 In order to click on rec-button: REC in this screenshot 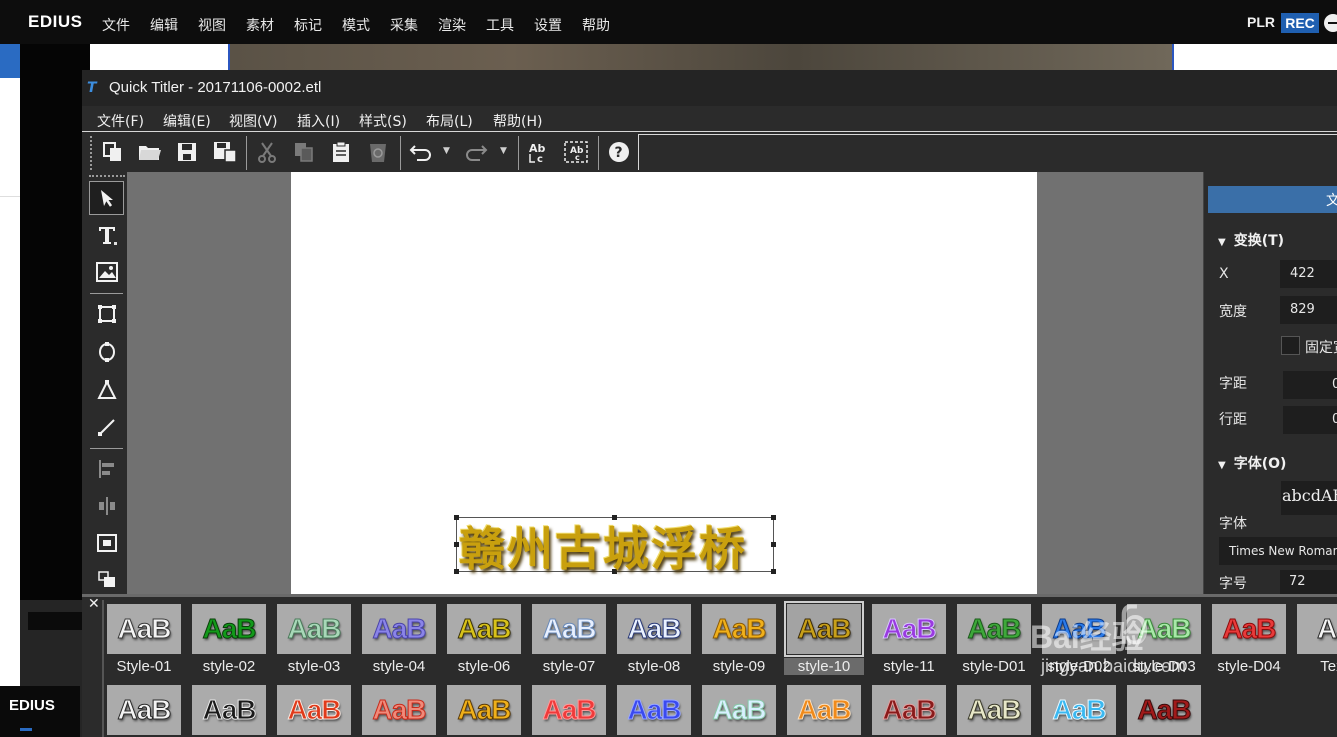, I will do `click(1300, 23)`.